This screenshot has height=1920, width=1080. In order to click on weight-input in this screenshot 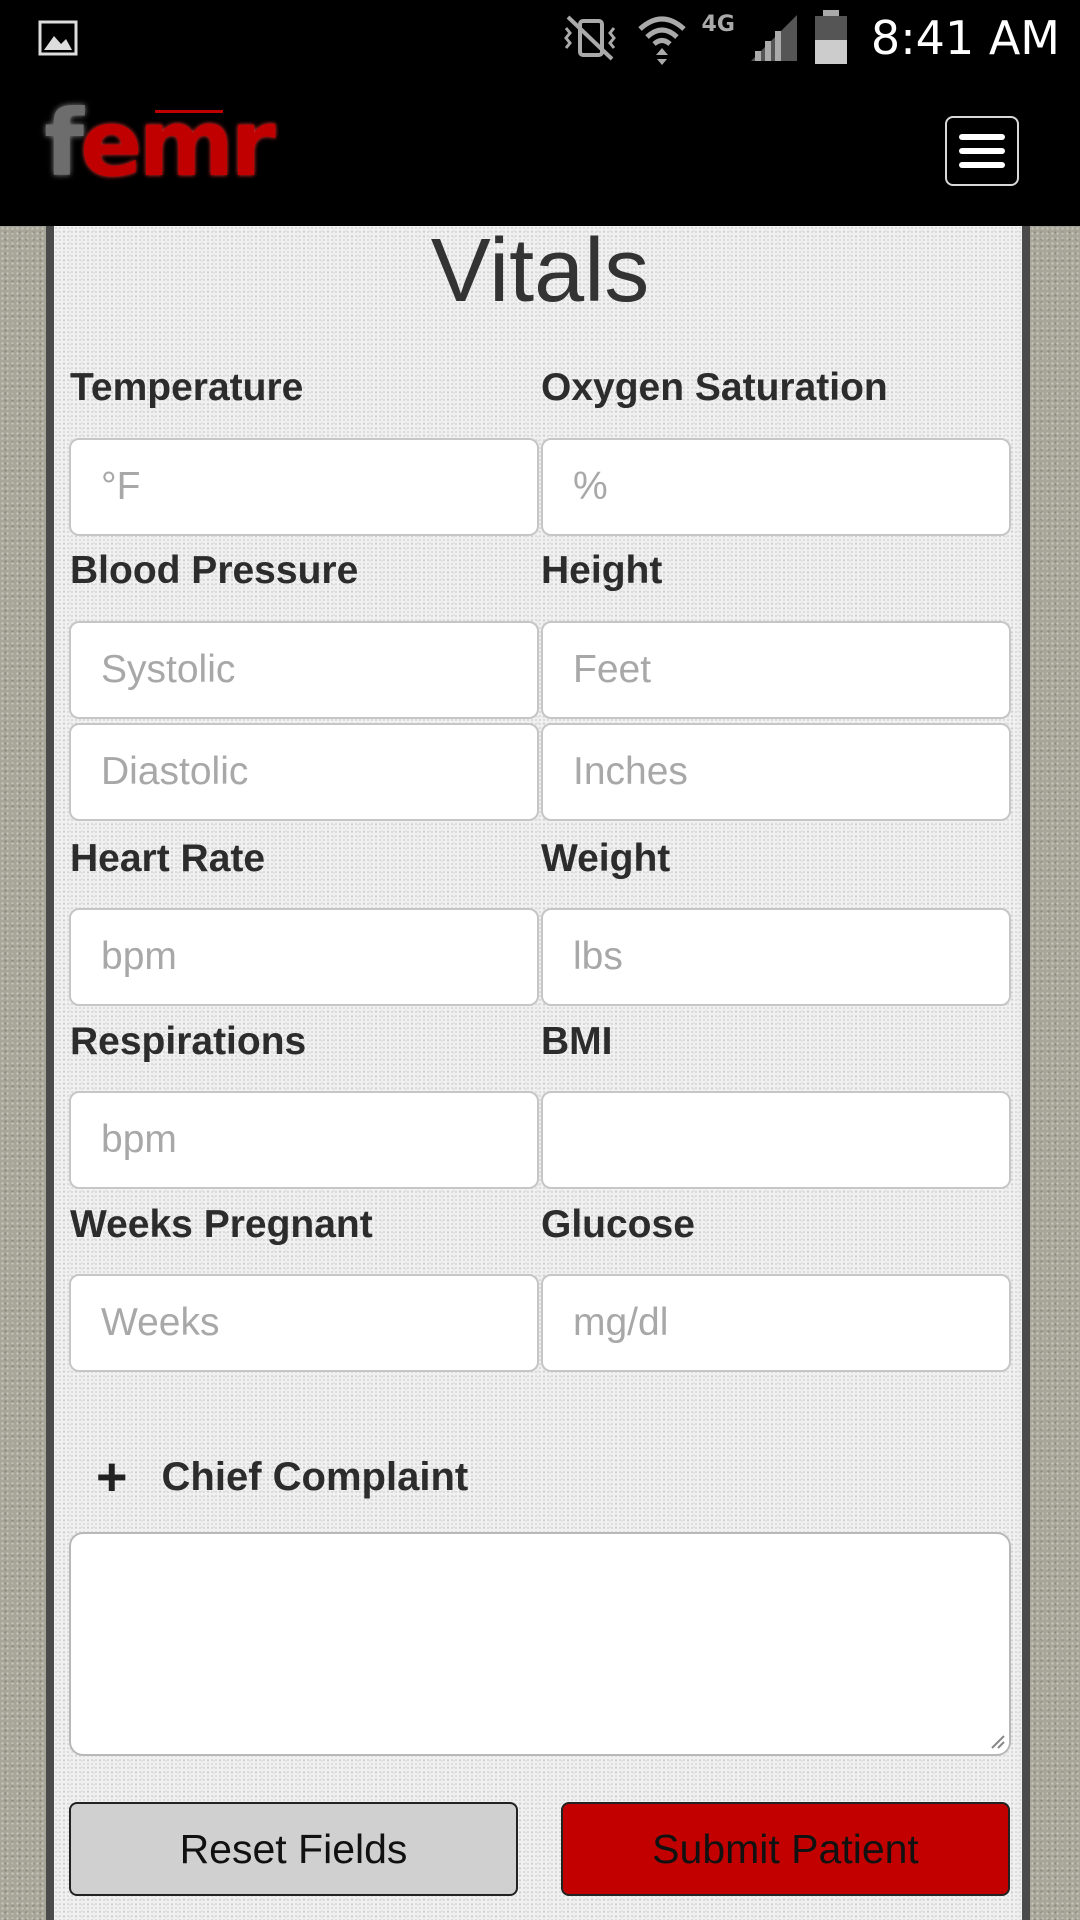, I will do `click(776, 957)`.